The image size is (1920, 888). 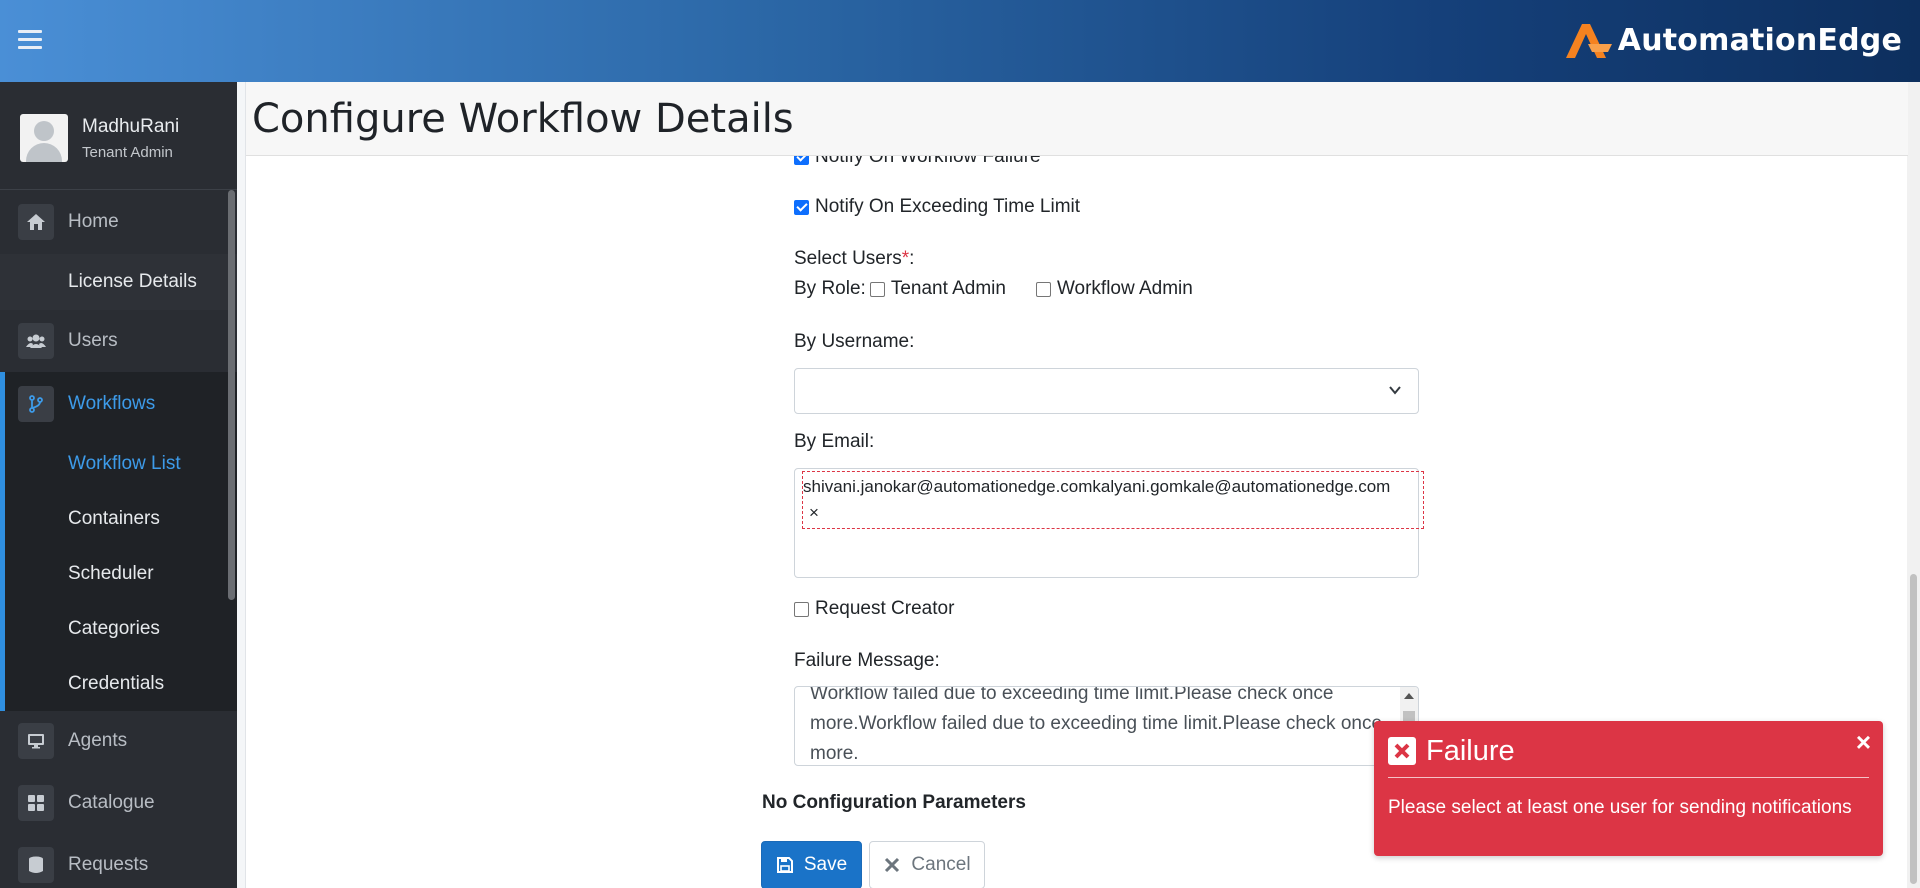 I want to click on request-creator-row: Request Creator, so click(x=874, y=609).